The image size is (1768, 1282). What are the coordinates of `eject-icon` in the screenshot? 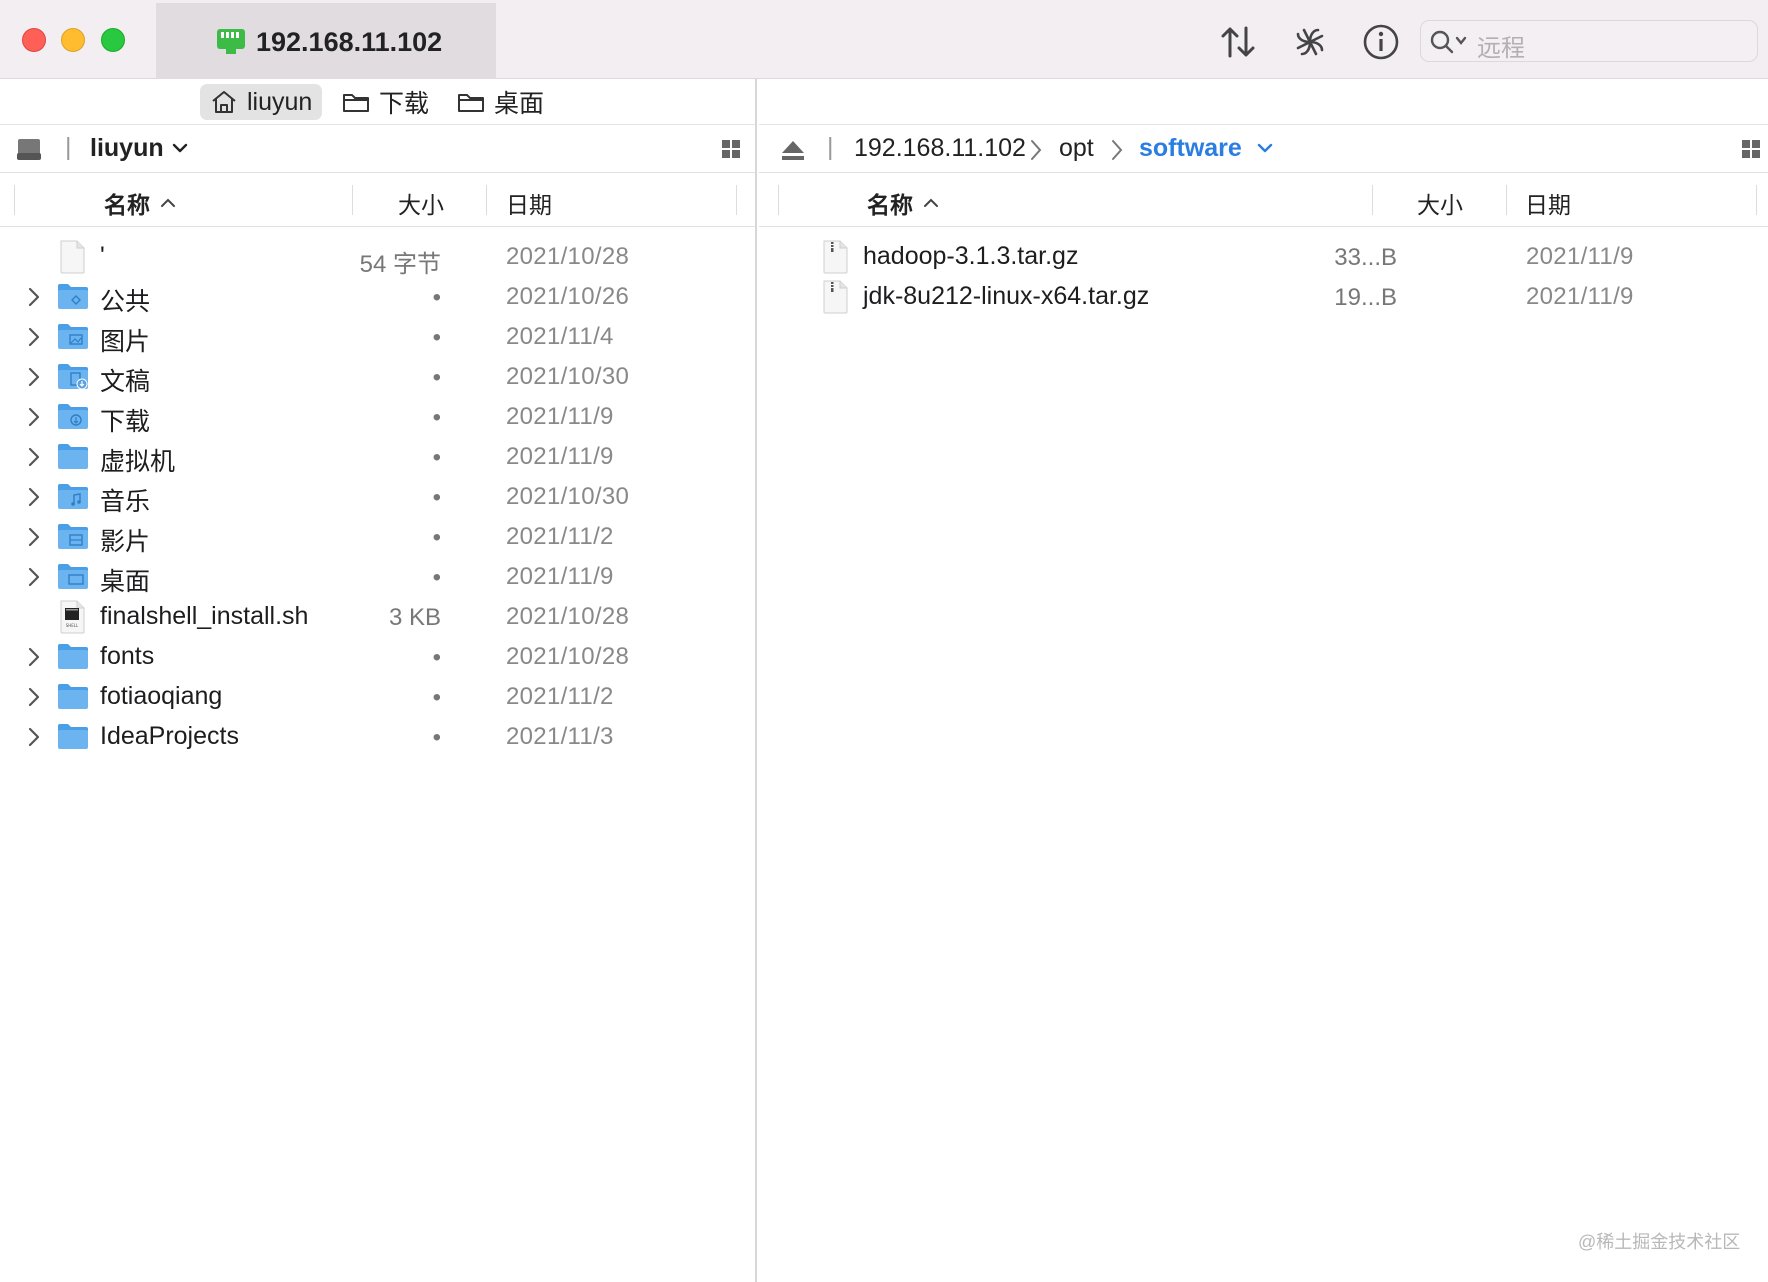 It's located at (793, 152).